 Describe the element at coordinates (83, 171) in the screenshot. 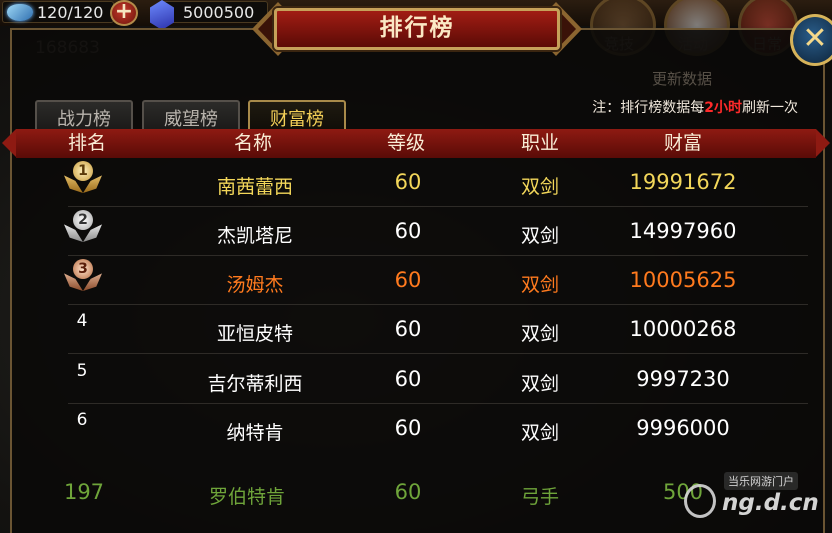

I see `rank-number: 1` at that location.